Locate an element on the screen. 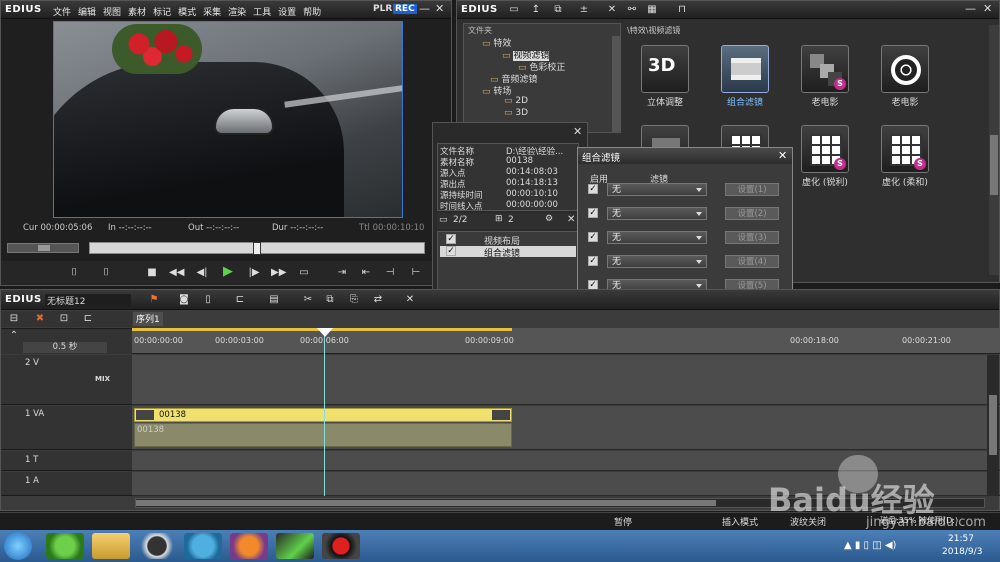  split-icon: ⊢ is located at coordinates (416, 272).